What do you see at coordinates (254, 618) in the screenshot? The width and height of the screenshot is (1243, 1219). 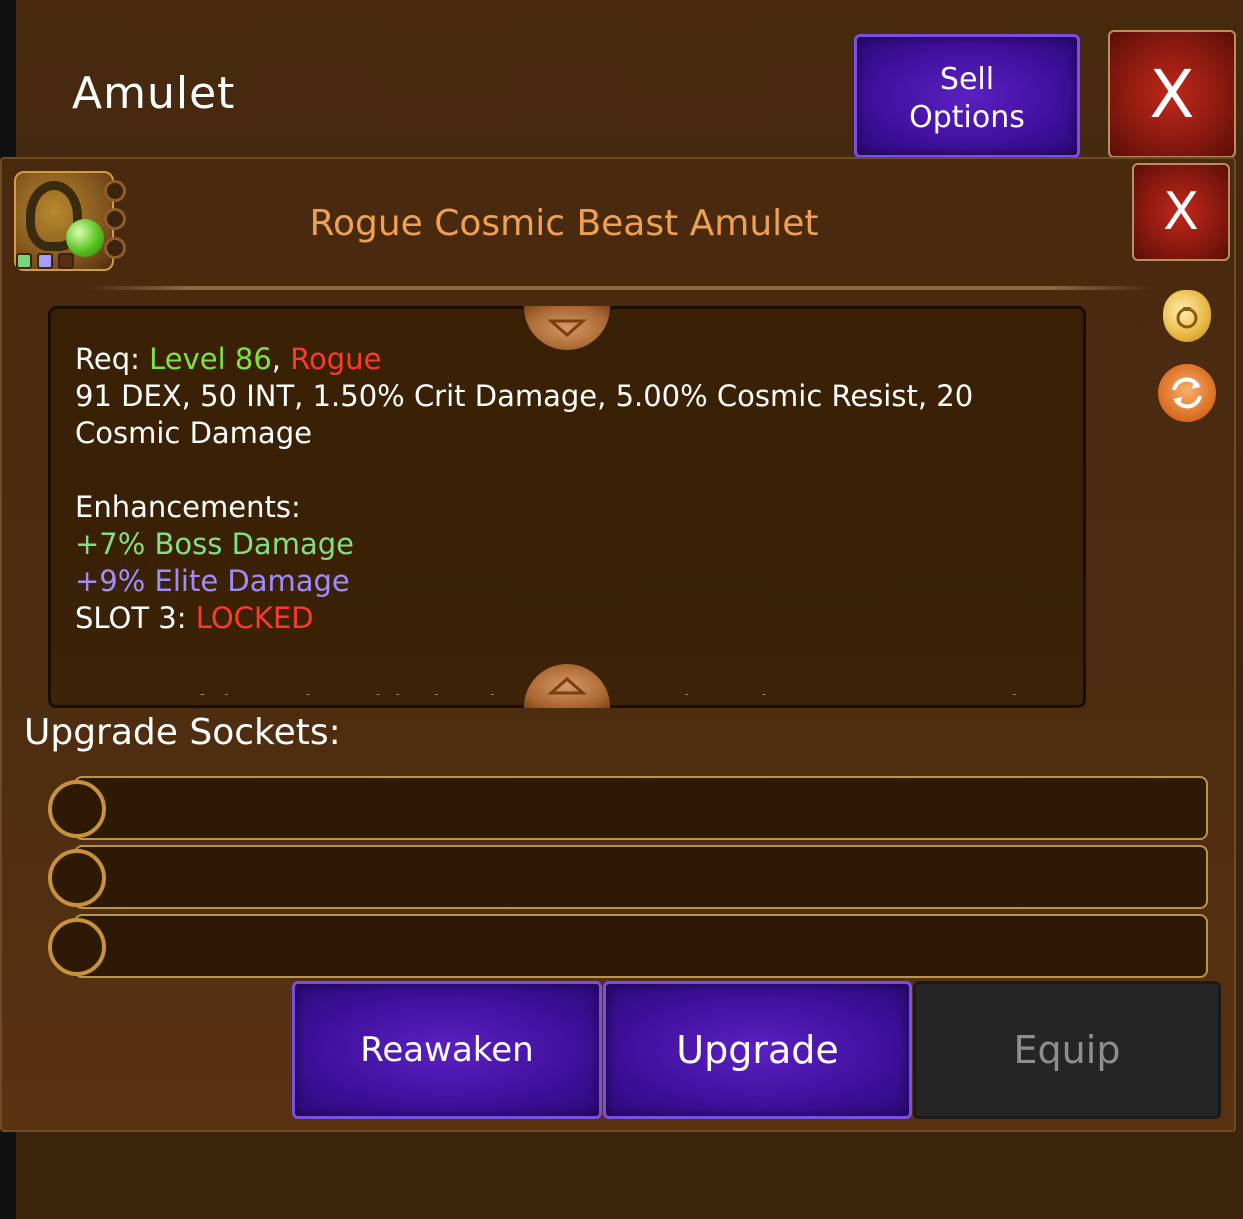 I see `slot3-status: LOCKED` at bounding box center [254, 618].